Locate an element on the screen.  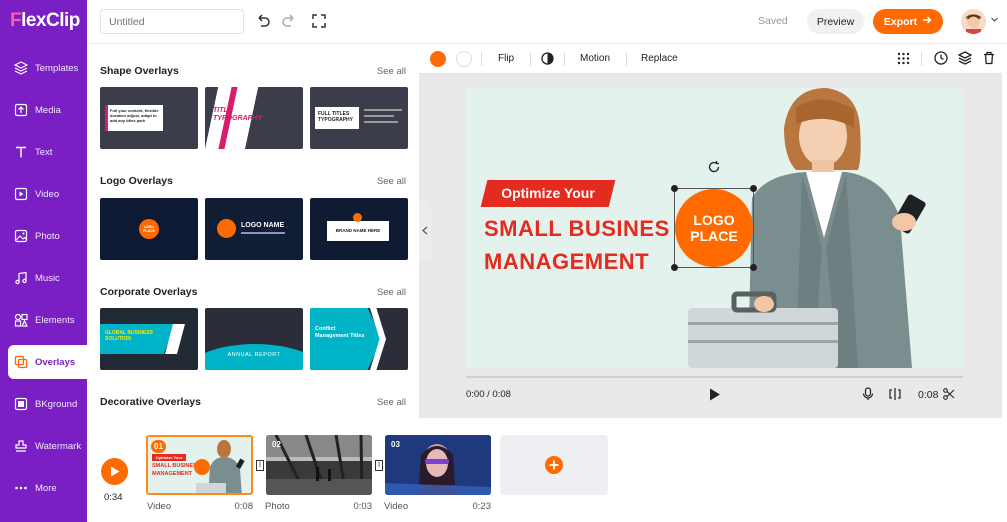
scissors-icon is located at coordinates (949, 396).